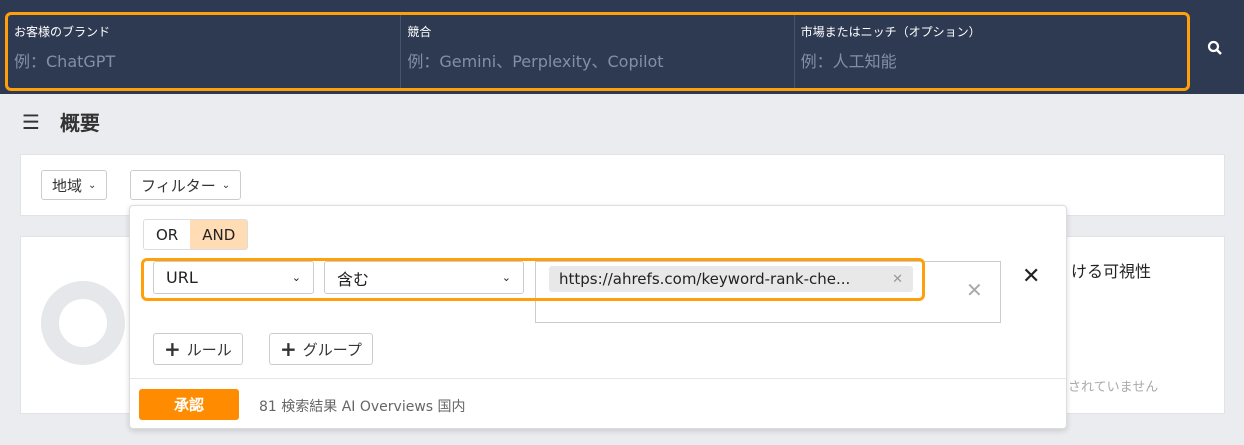  What do you see at coordinates (597, 61) in the screenshot?
I see `competitor-input` at bounding box center [597, 61].